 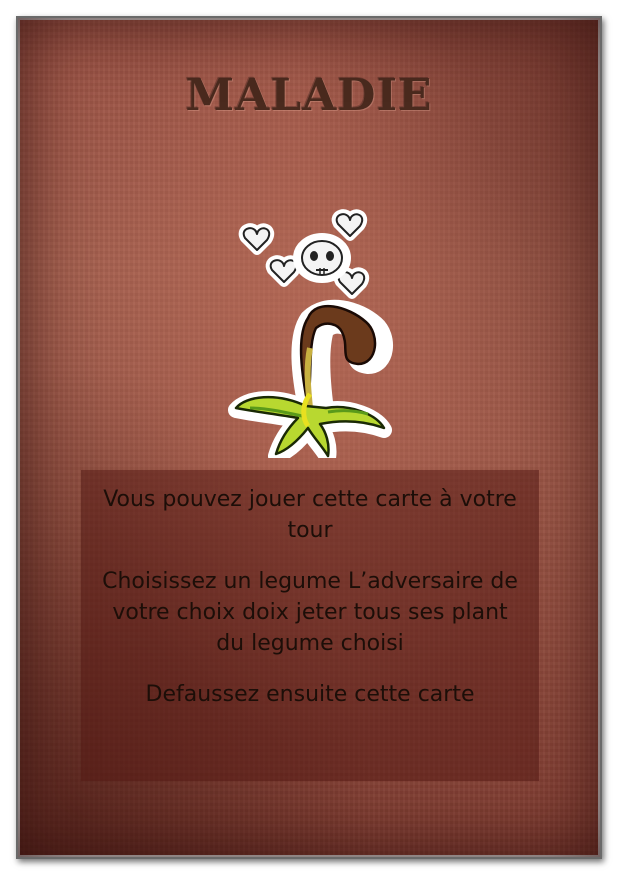 I want to click on wilted-plant-skull-icon, so click(x=310, y=333).